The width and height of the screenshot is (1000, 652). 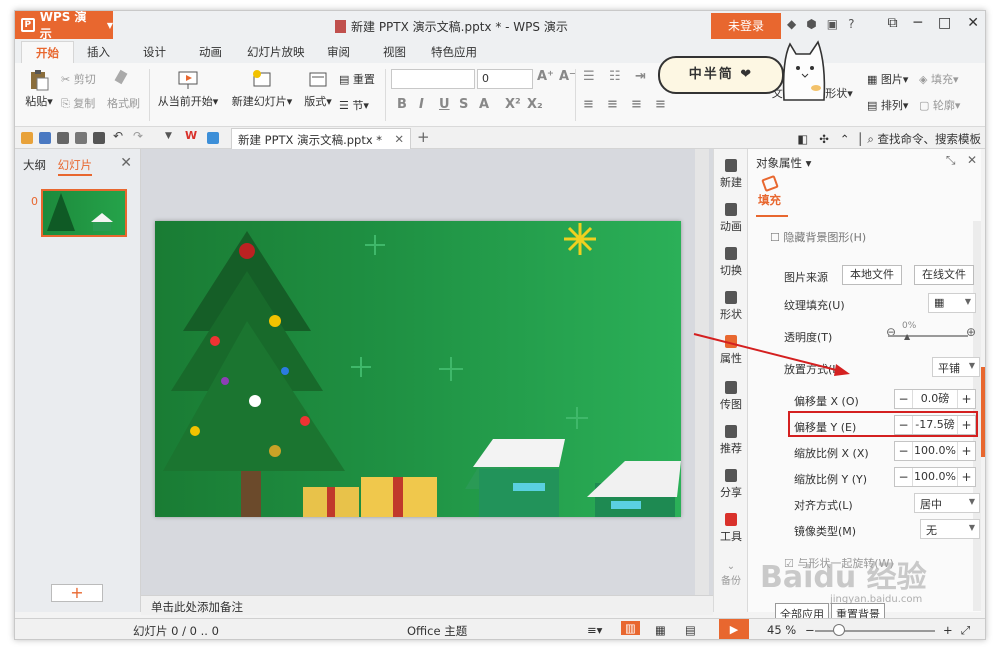 I want to click on from-current-button: 从当前开始▾, so click(x=188, y=87).